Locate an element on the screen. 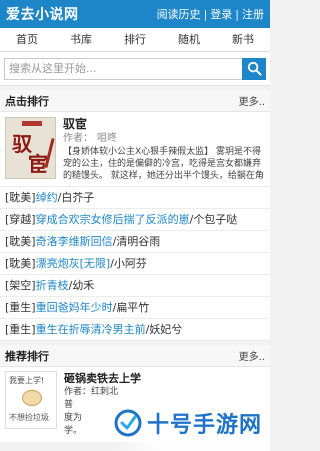 This screenshot has height=451, width=320. header-links: 阅读历史 | 登录 | 注册 is located at coordinates (210, 14).